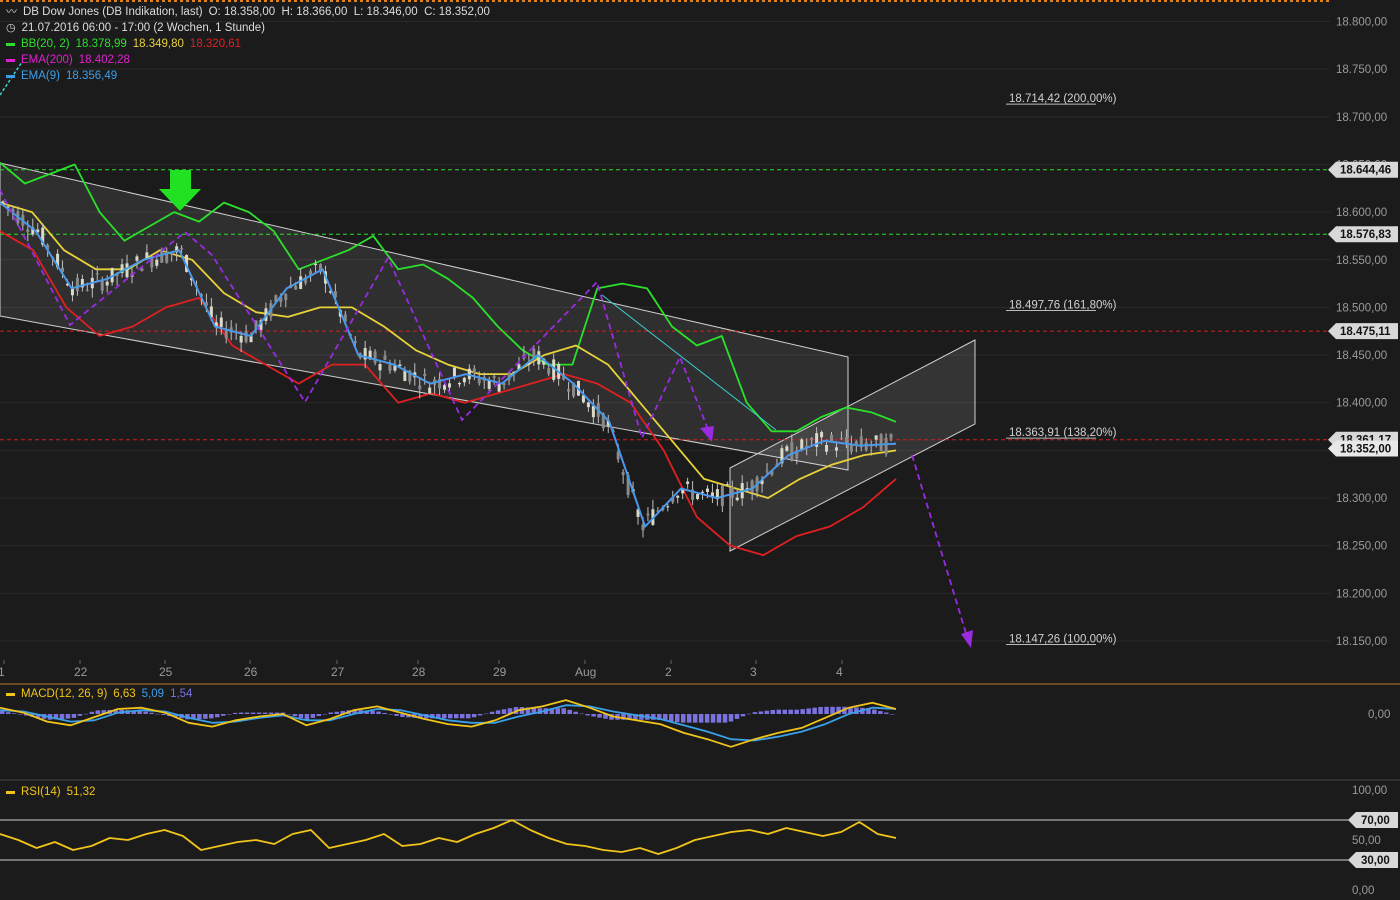  What do you see at coordinates (1365, 332) in the screenshot?
I see `level-tag-label: 18.475,11` at bounding box center [1365, 332].